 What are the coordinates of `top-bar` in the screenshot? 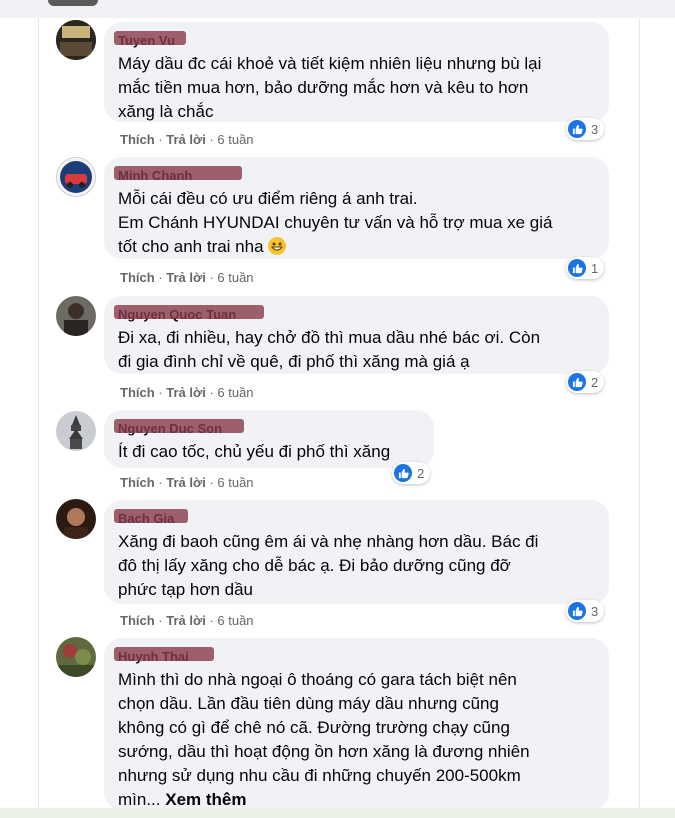 It's located at (337, 9).